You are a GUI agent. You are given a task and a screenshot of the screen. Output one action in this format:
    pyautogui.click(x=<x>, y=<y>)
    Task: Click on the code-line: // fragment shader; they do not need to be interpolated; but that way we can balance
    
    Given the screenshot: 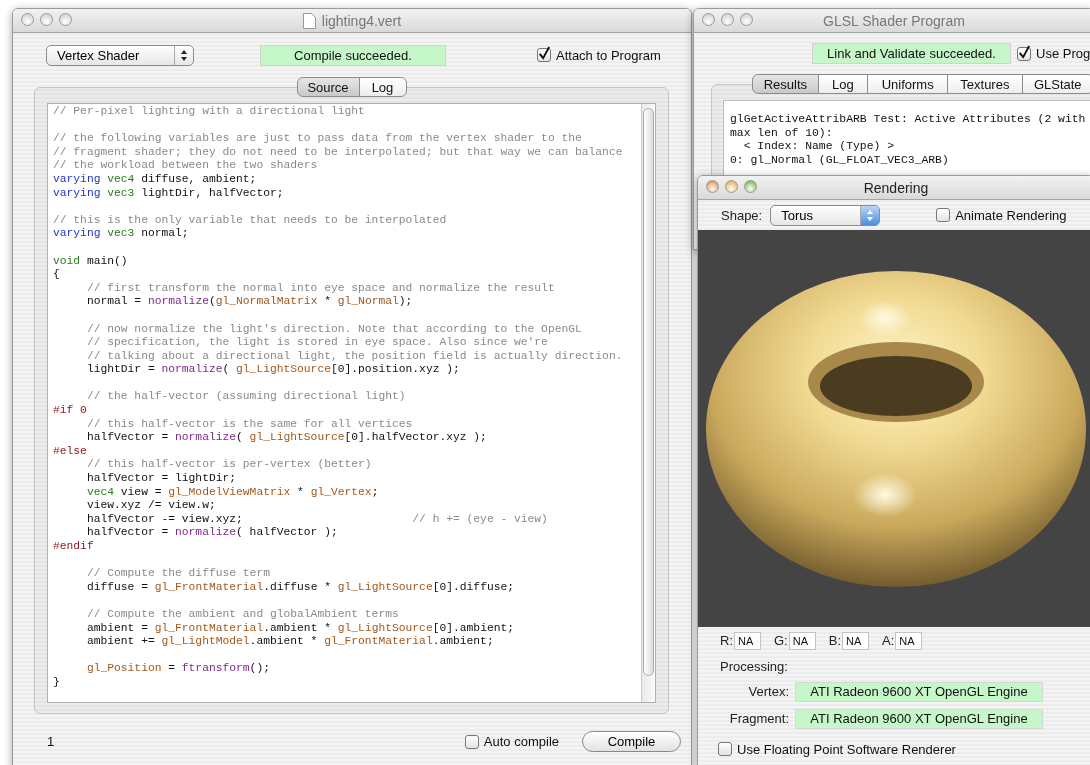 What is the action you would take?
    pyautogui.click(x=338, y=152)
    